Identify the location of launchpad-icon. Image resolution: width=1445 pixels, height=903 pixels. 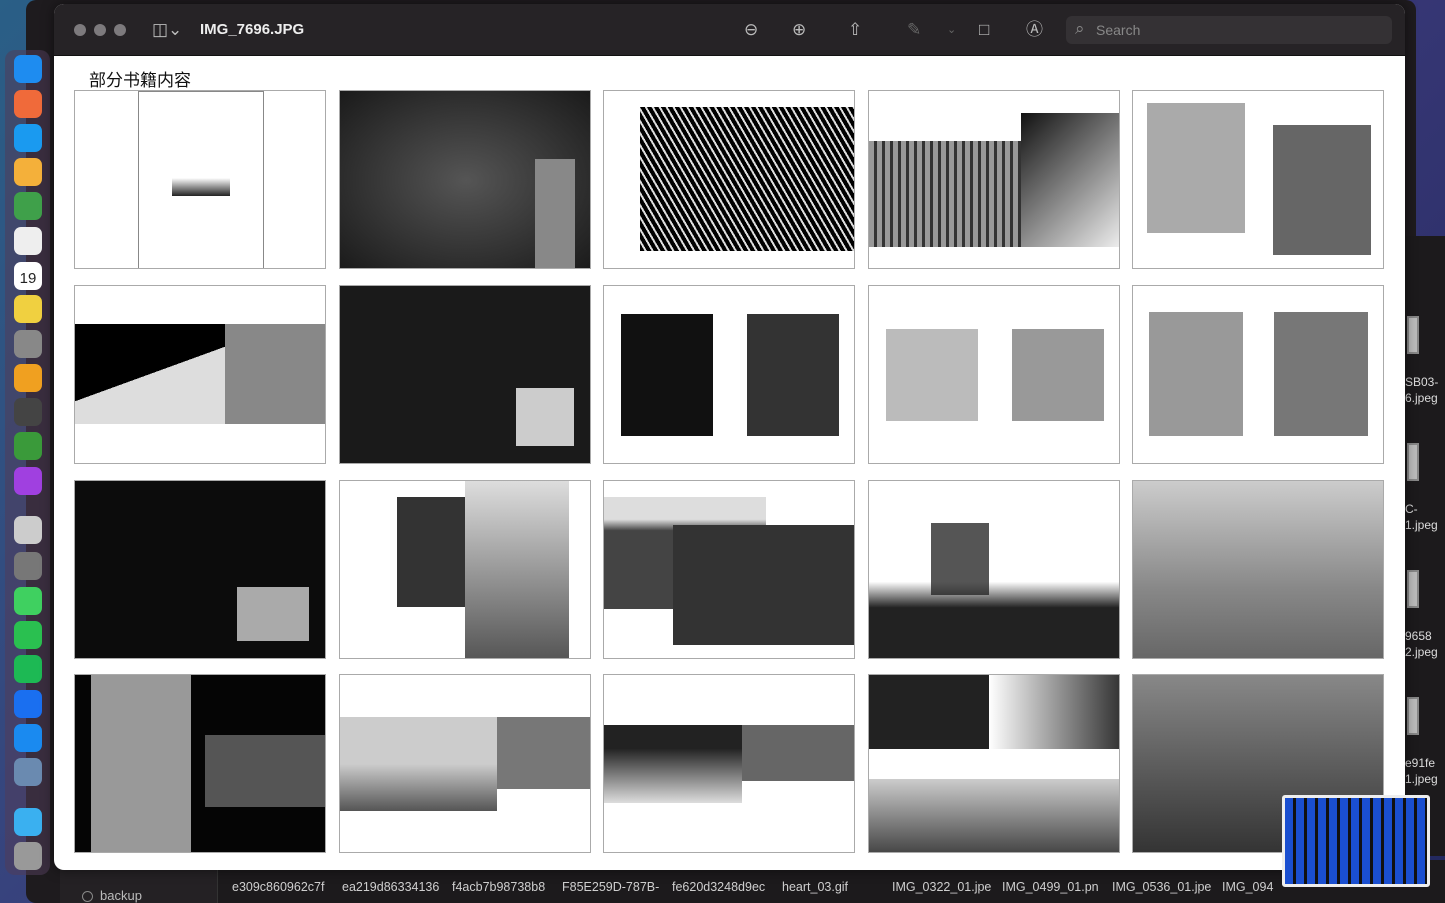
(28, 104).